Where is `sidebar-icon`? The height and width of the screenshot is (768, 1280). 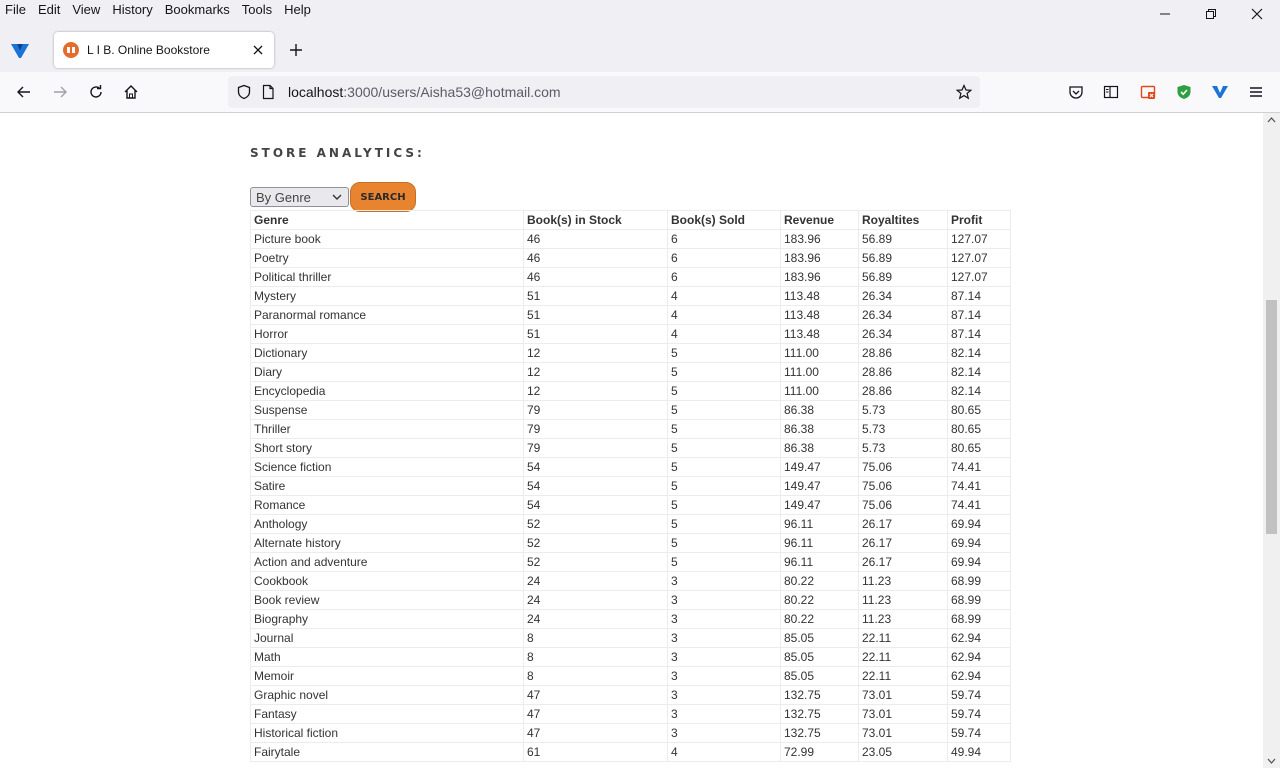 sidebar-icon is located at coordinates (1111, 92).